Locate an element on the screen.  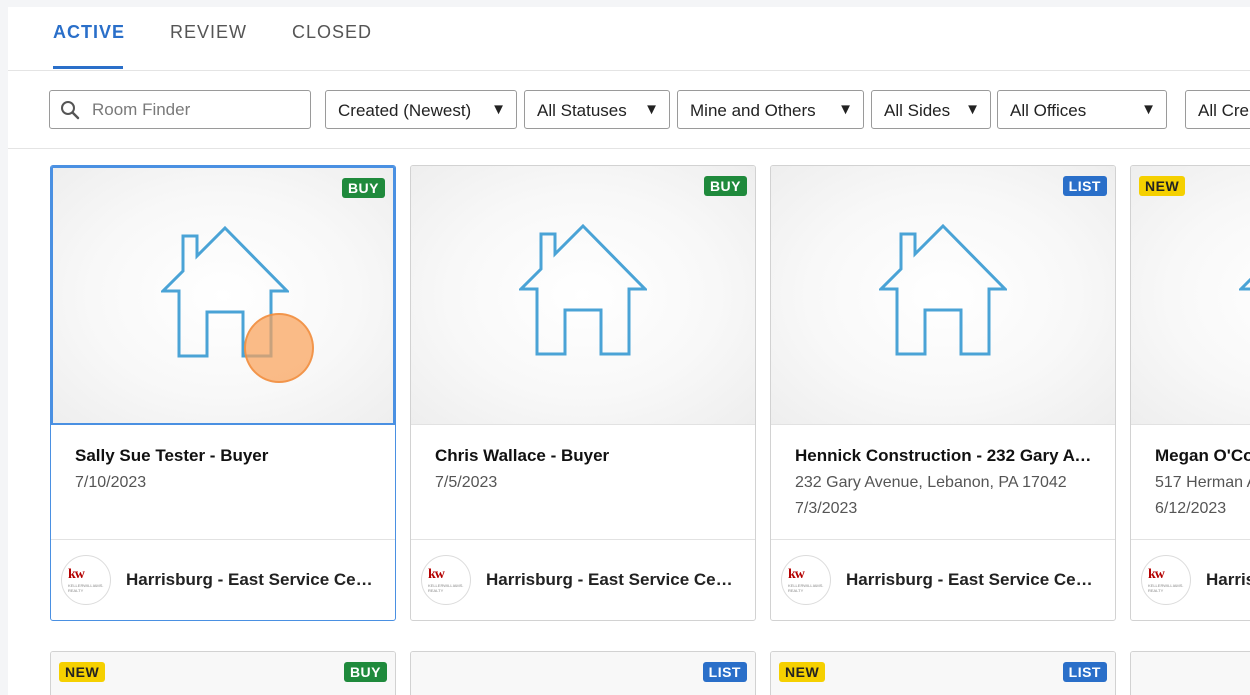
active-tab-indicator is located at coordinates (88, 67).